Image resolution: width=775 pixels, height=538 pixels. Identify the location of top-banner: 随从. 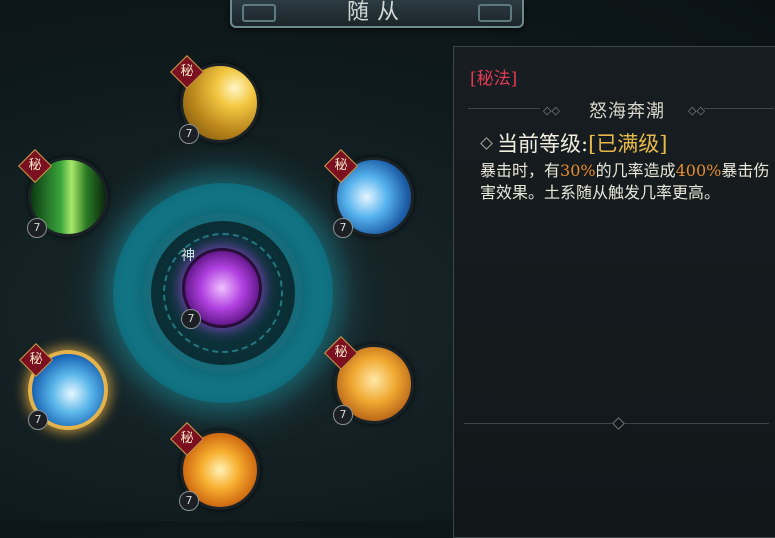
(377, 14).